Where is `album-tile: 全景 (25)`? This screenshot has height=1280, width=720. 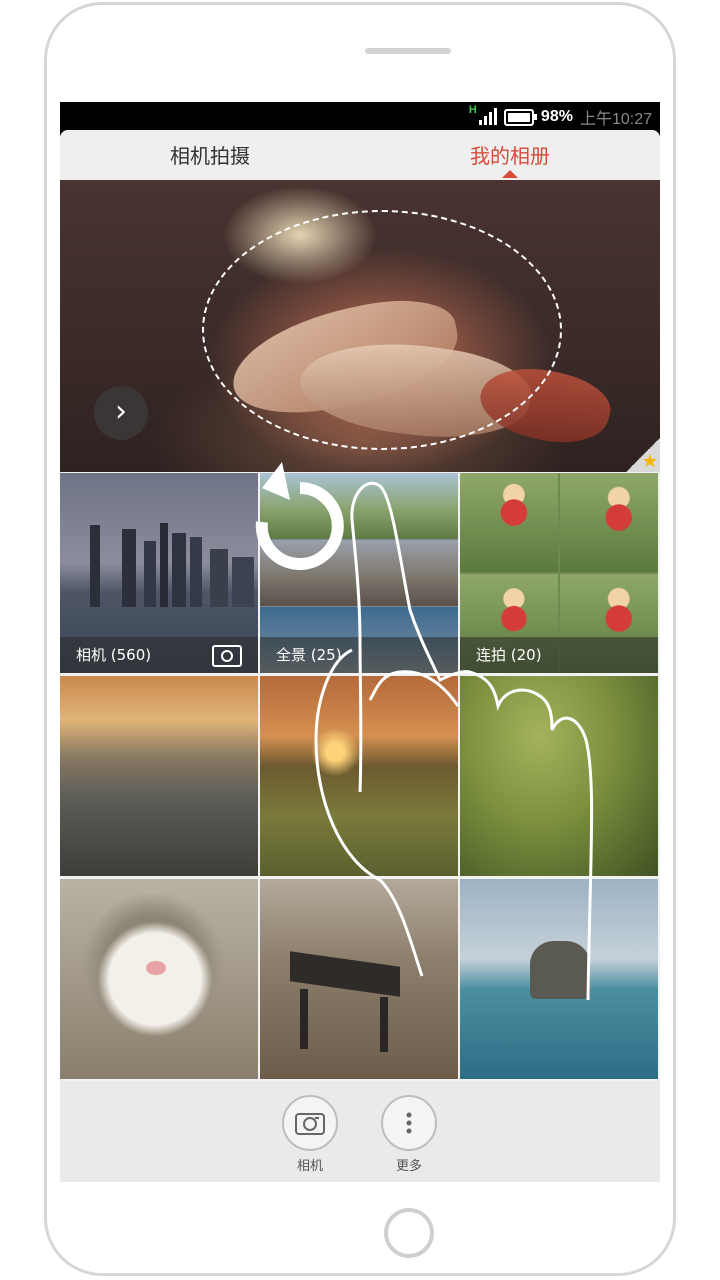 album-tile: 全景 (25) is located at coordinates (359, 573).